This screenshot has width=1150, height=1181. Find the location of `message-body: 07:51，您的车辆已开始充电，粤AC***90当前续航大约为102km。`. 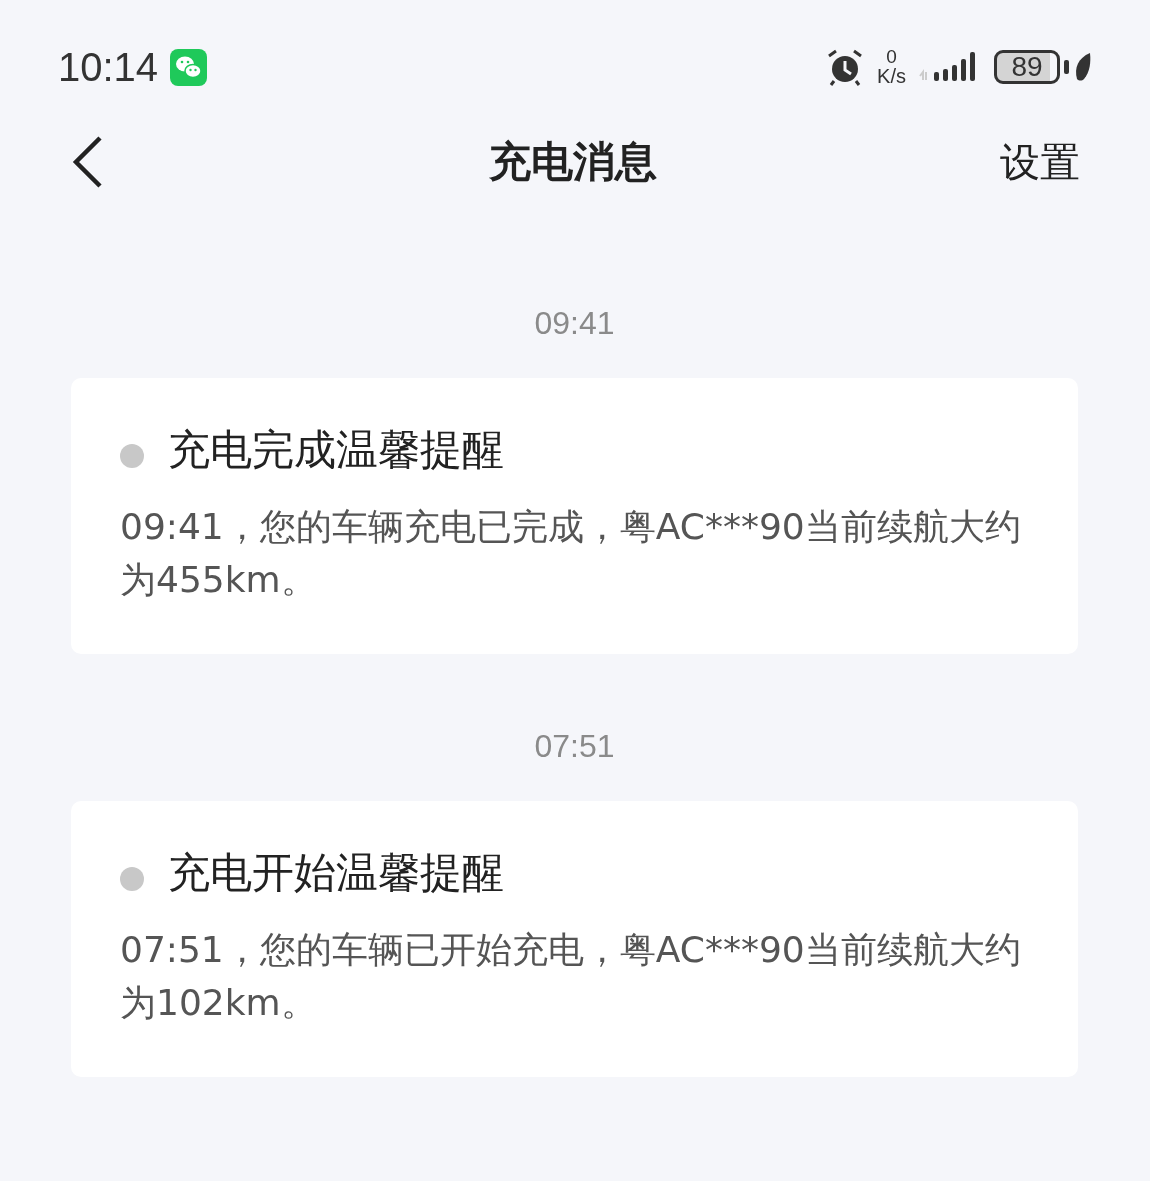

message-body: 07:51，您的车辆已开始充电，粤AC***90当前续航大约为102km。 is located at coordinates (571, 976).